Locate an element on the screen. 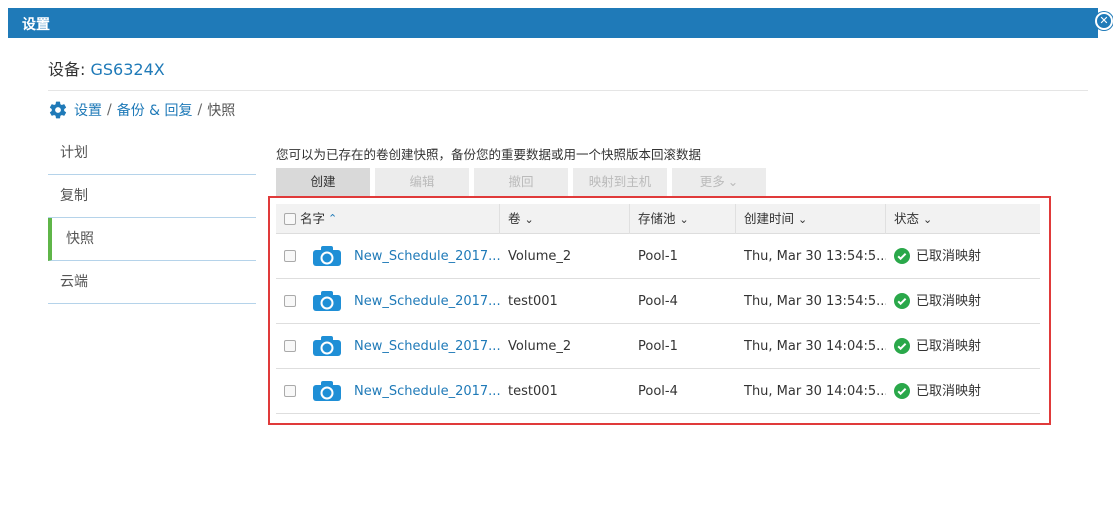  table-header: 名字 ⌃ 卷 ⌄ 存储池 ⌄ 创建时间 ⌄ 状态 ⌄ is located at coordinates (658, 219).